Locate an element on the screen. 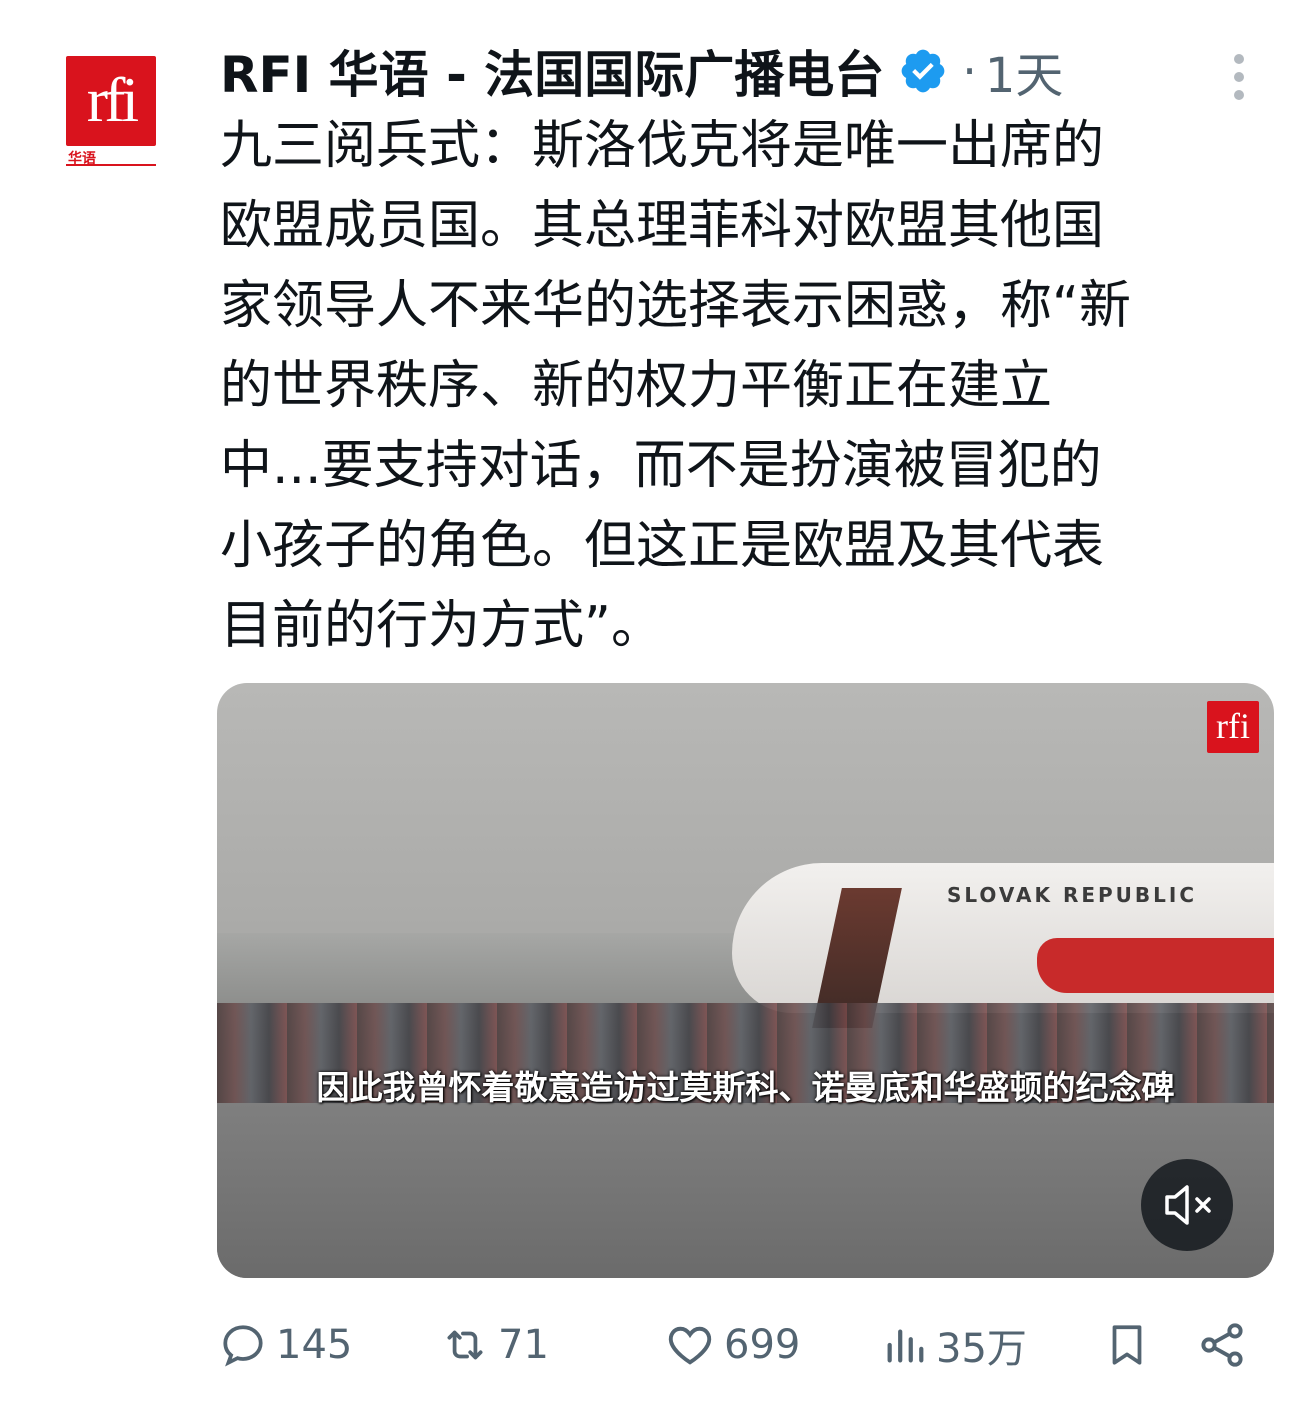  post-actions: 145 71 699 35万 is located at coordinates (748, 1345).